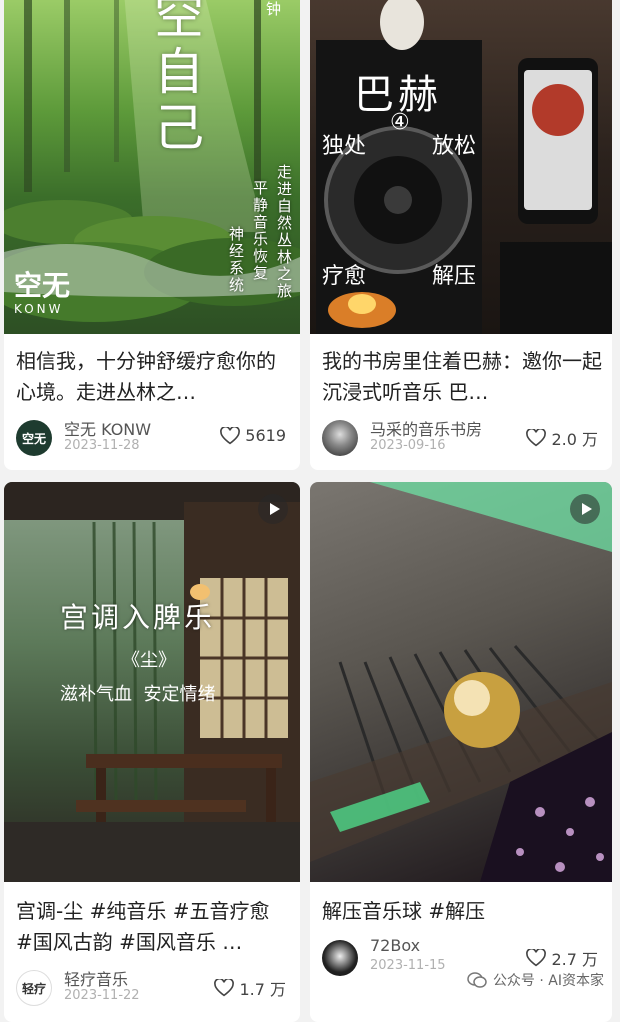 This screenshot has width=620, height=1022. I want to click on wechat-icon, so click(477, 980).